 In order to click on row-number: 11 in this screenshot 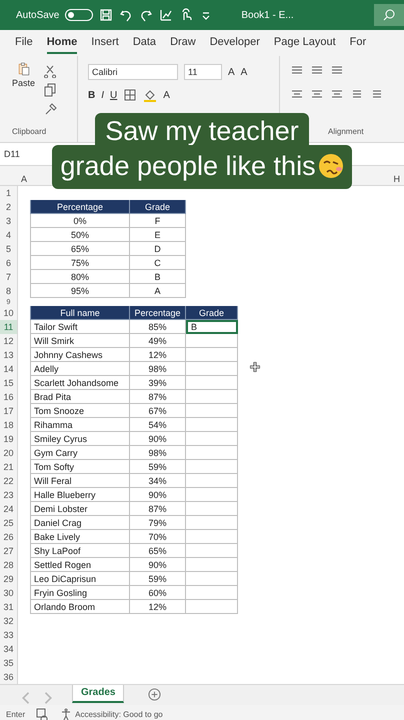, I will do `click(9, 327)`.